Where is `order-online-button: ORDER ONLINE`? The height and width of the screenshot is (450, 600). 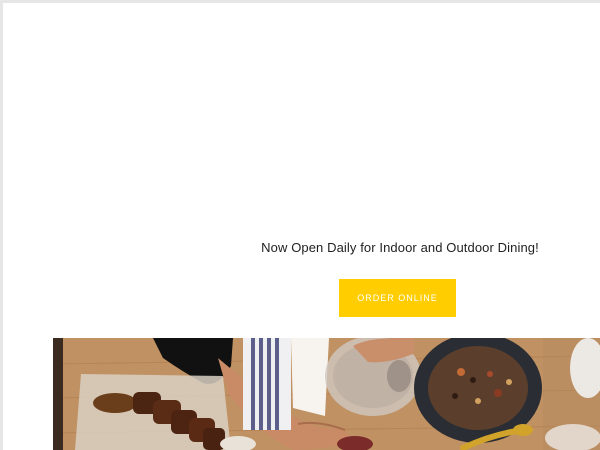 order-online-button: ORDER ONLINE is located at coordinates (397, 298).